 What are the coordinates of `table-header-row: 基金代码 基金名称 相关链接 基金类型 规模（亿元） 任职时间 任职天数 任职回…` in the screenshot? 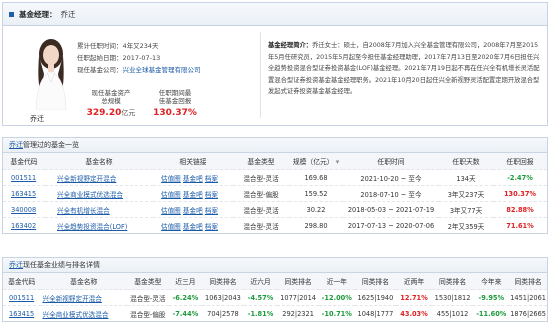 It's located at (275, 161).